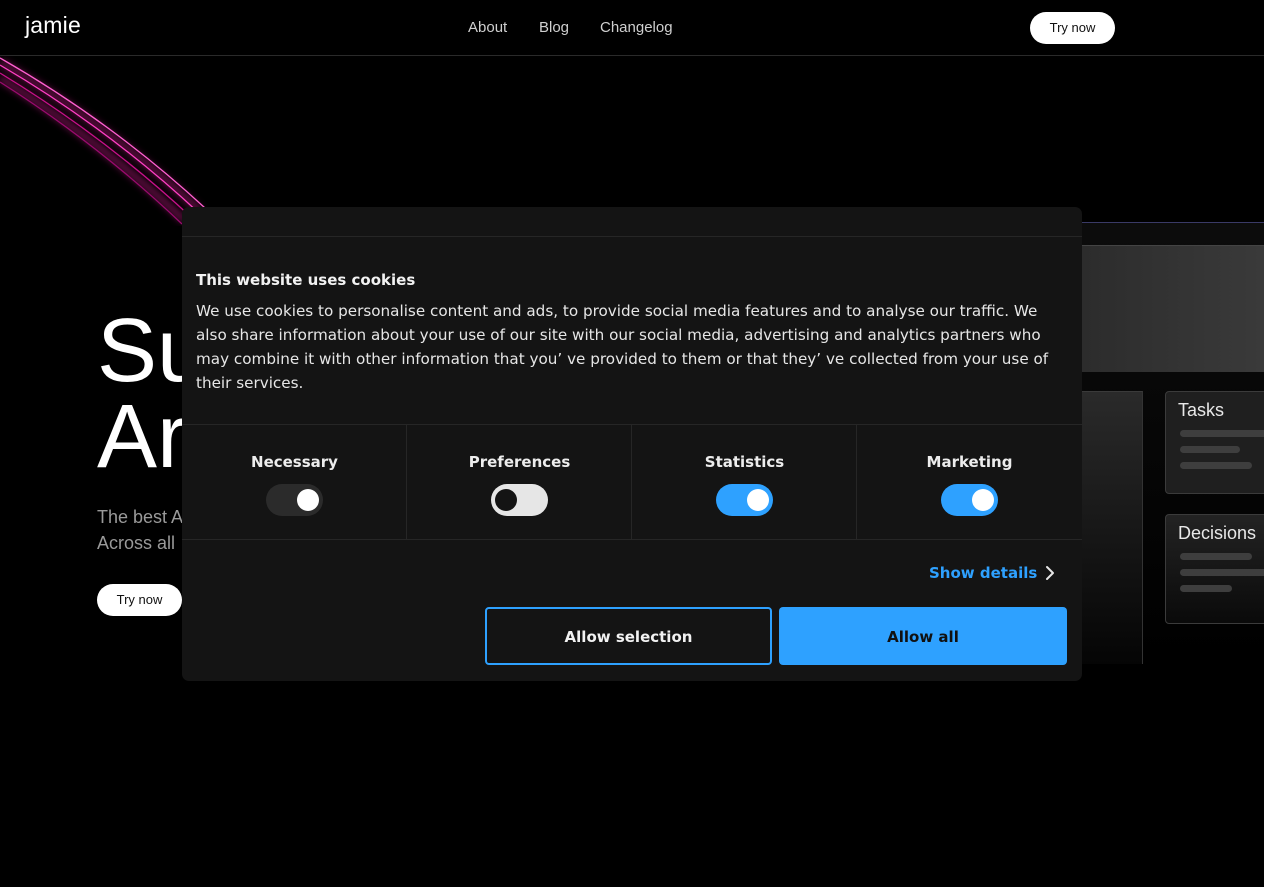 The width and height of the screenshot is (1264, 887). Describe the element at coordinates (1214, 442) in the screenshot. I see `preview-card-tasks: Tasks` at that location.